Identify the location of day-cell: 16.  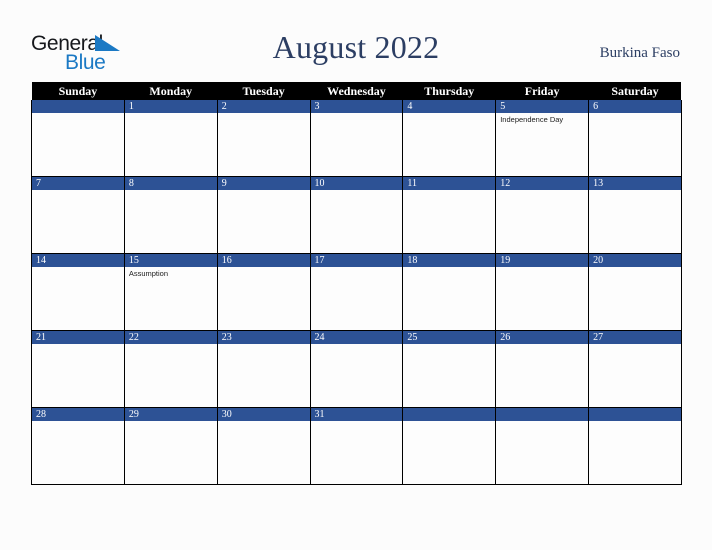
(263, 292).